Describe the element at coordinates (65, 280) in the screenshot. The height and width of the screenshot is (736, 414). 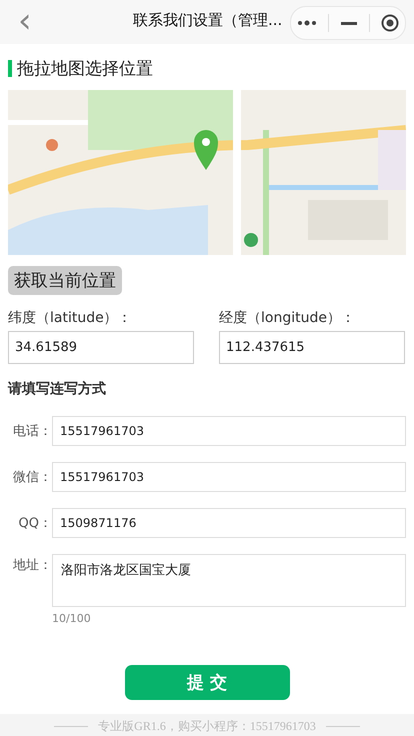
I see `locate-button: 获取当前位置` at that location.